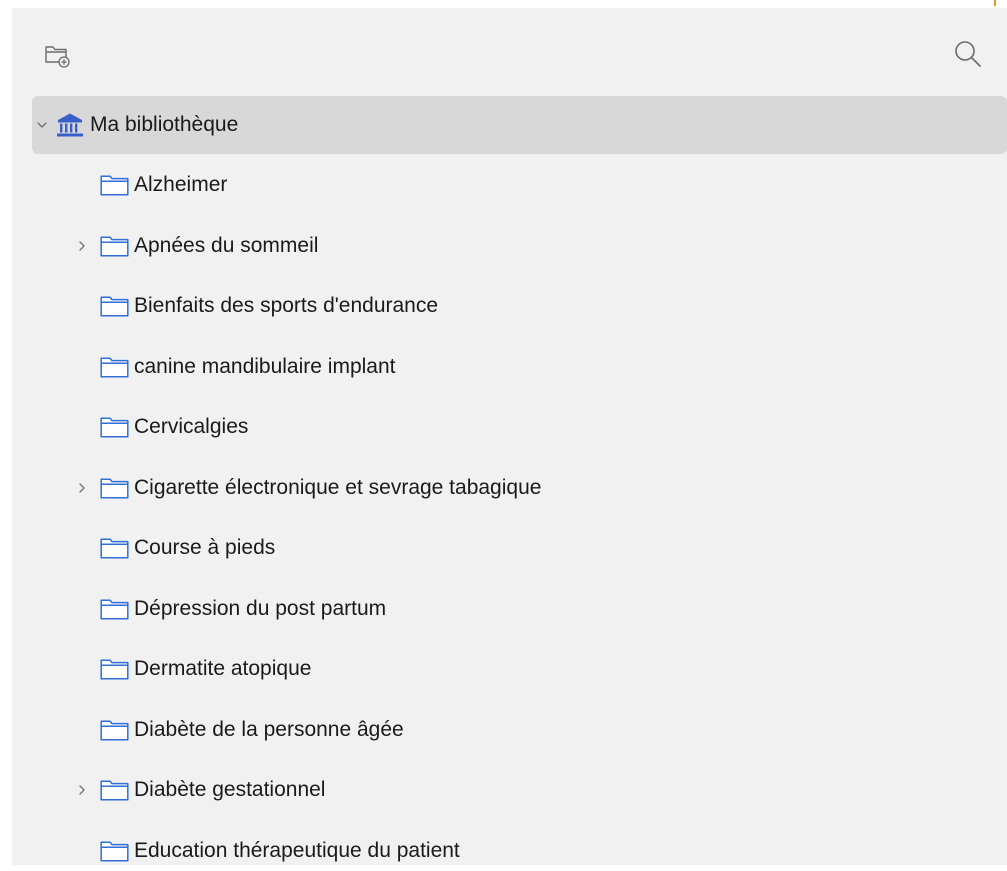  What do you see at coordinates (519, 125) in the screenshot?
I see `library-row: Ma bibliothèque` at bounding box center [519, 125].